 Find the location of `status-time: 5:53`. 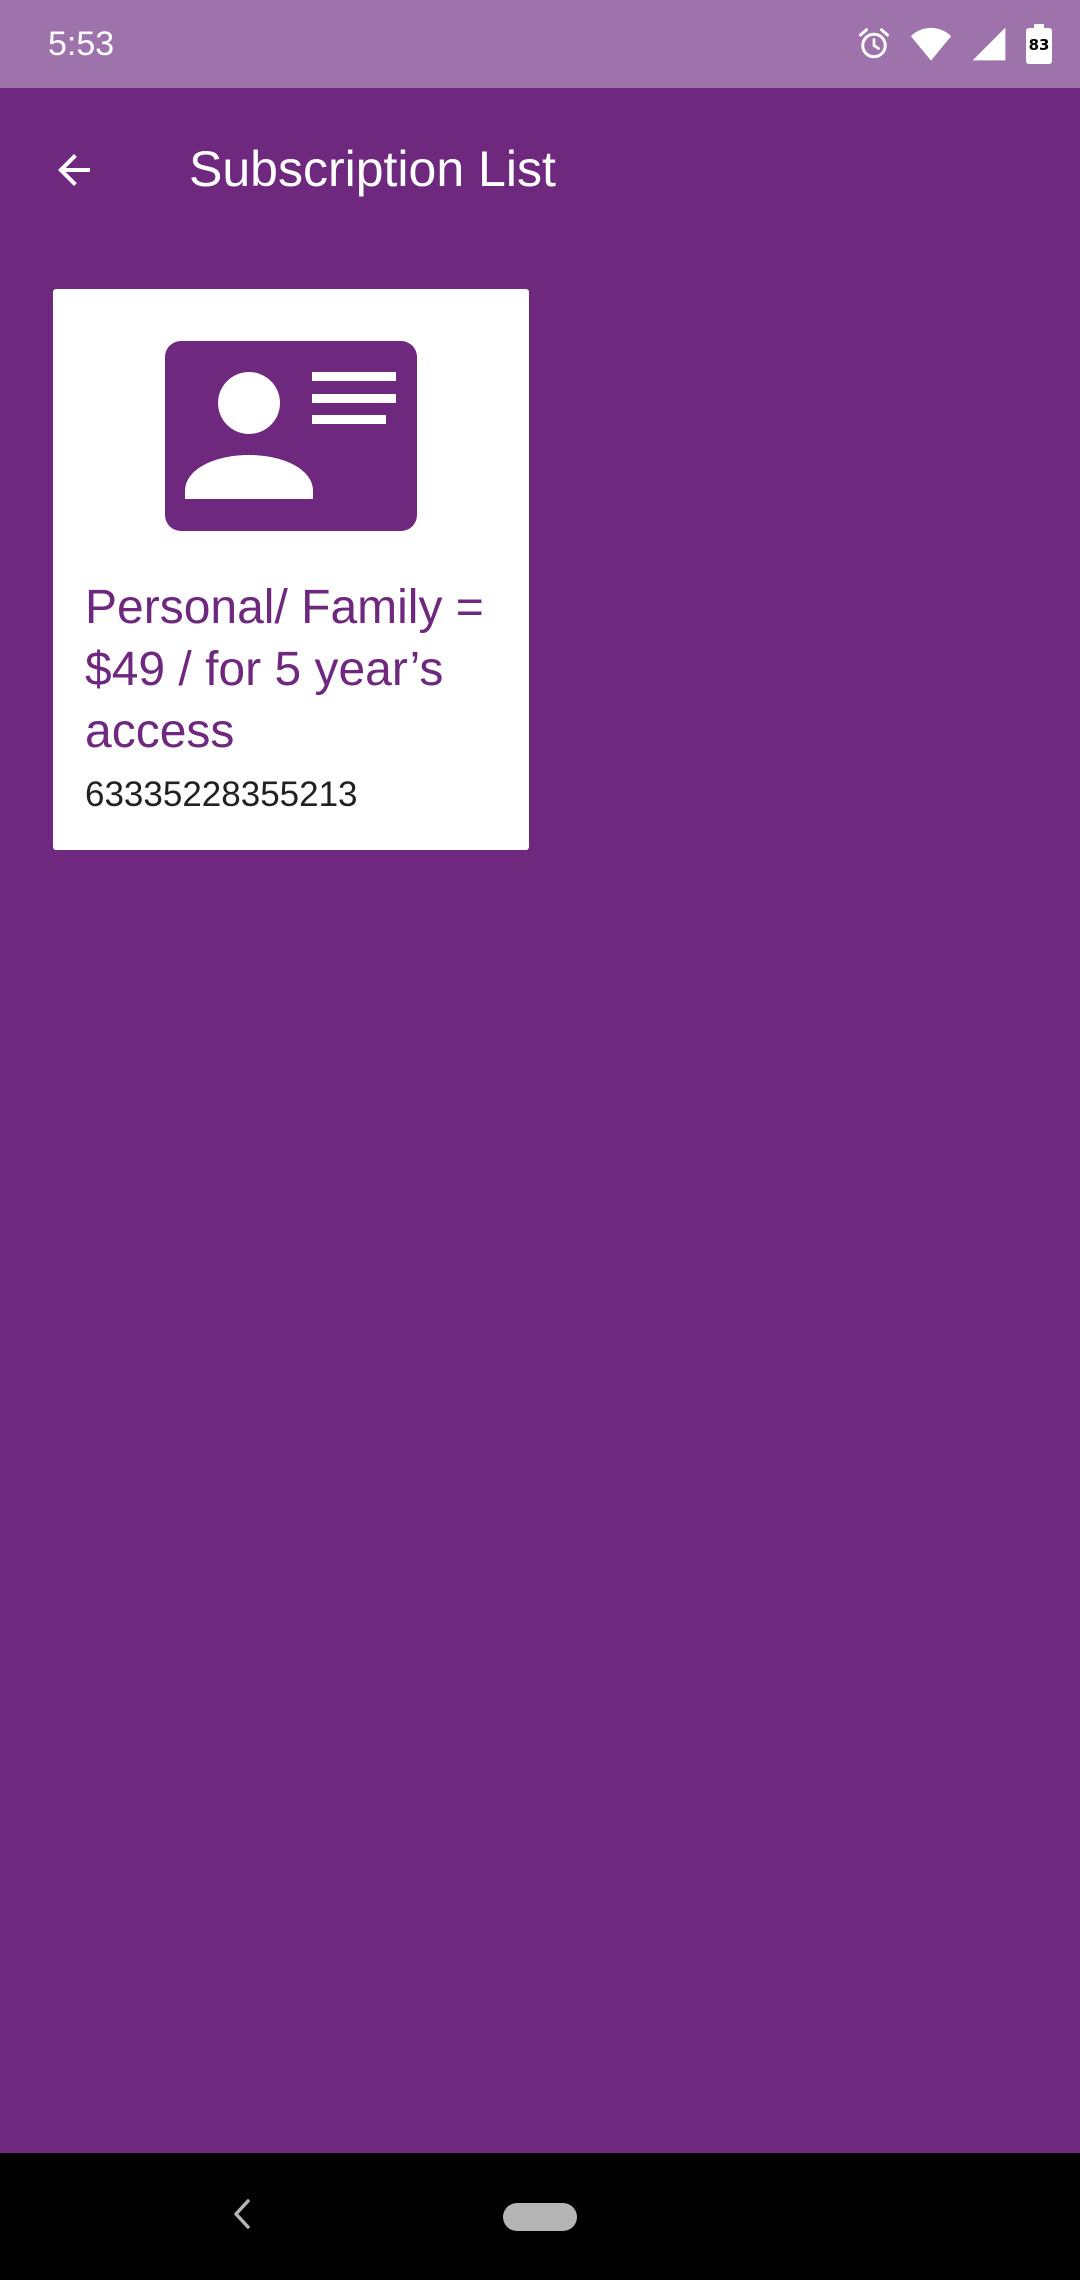

status-time: 5:53 is located at coordinates (81, 44).